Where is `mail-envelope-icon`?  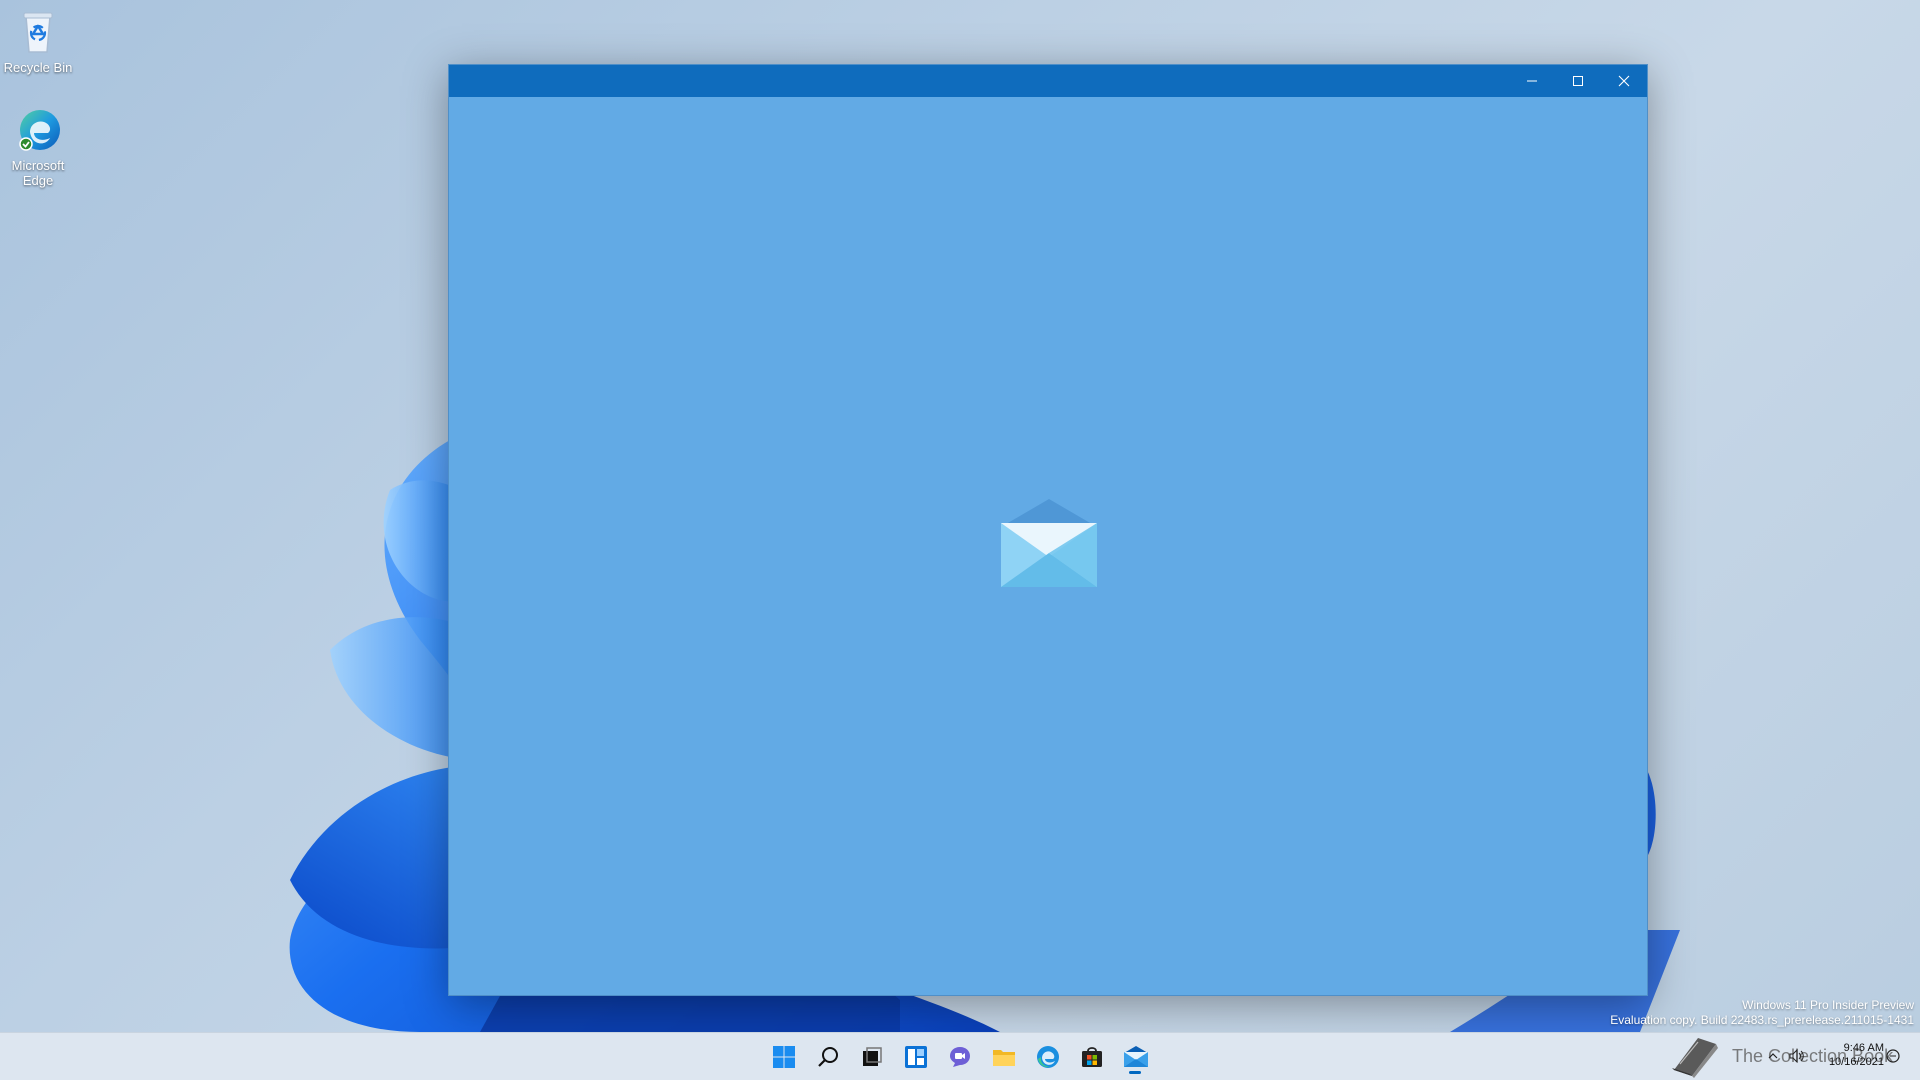
mail-envelope-icon is located at coordinates (1049, 543).